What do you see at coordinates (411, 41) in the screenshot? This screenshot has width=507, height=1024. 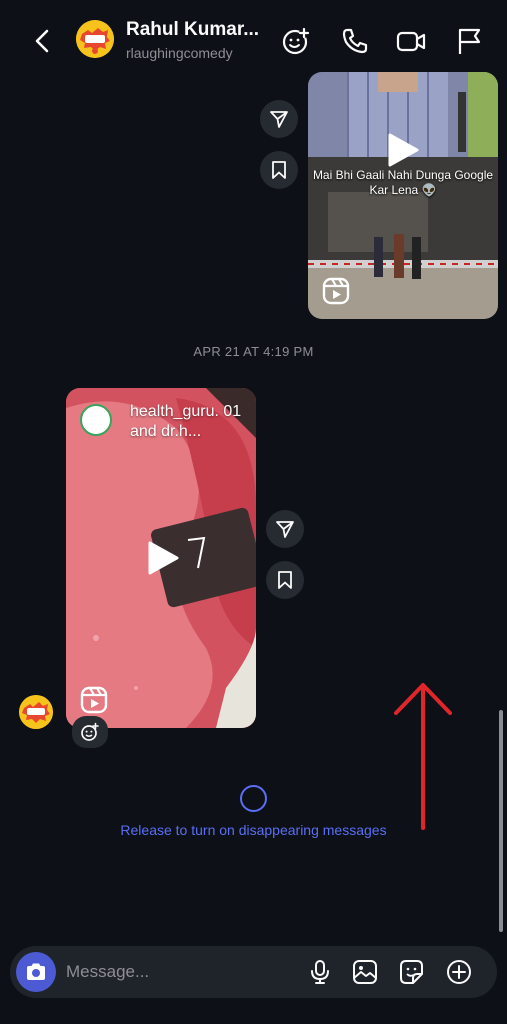 I see `video-call-icon` at bounding box center [411, 41].